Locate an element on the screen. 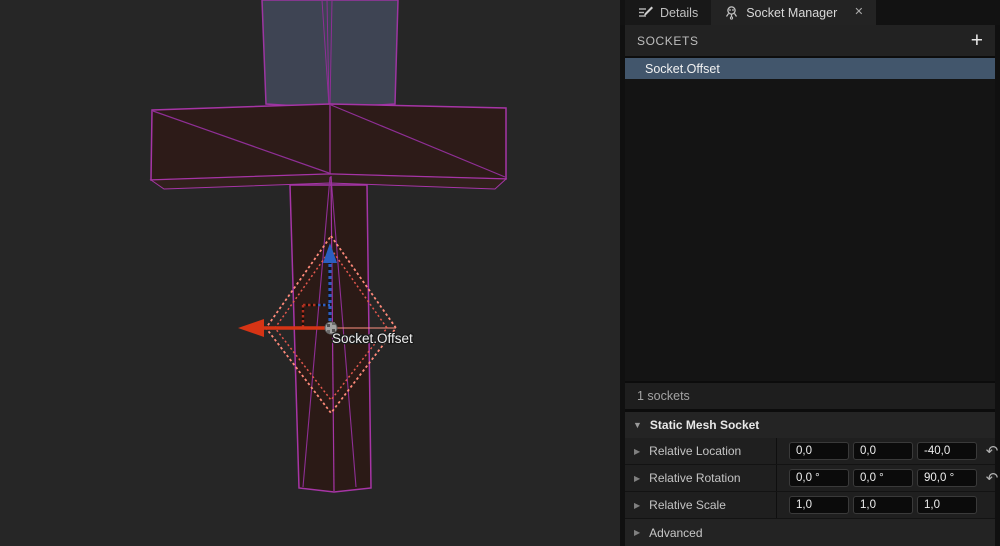 This screenshot has width=1000, height=546. location-z-field is located at coordinates (947, 451).